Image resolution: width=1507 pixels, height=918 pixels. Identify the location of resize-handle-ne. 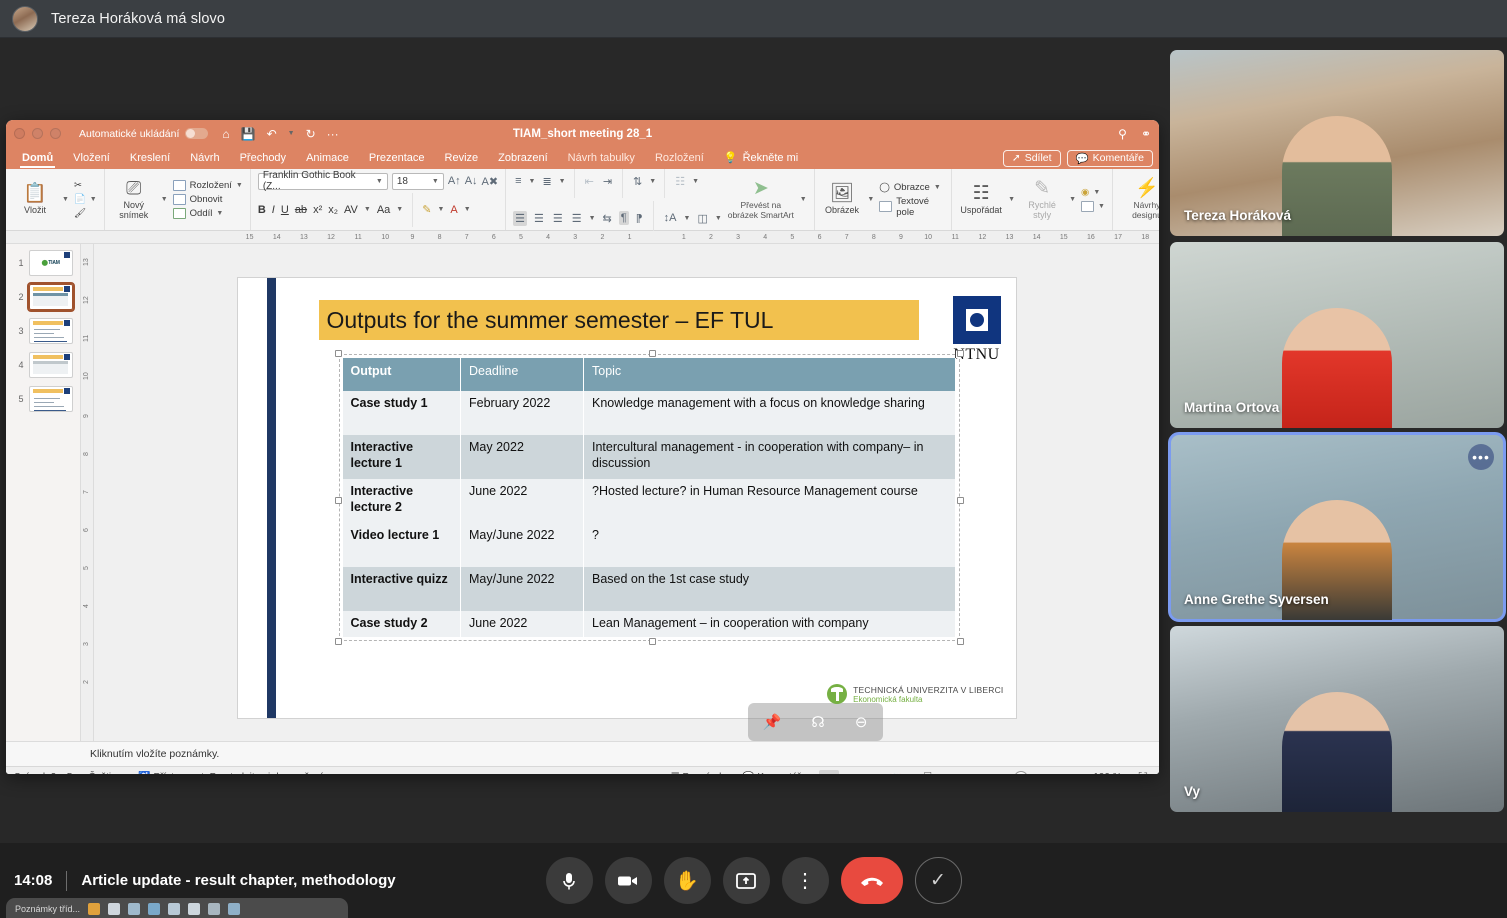
(960, 353).